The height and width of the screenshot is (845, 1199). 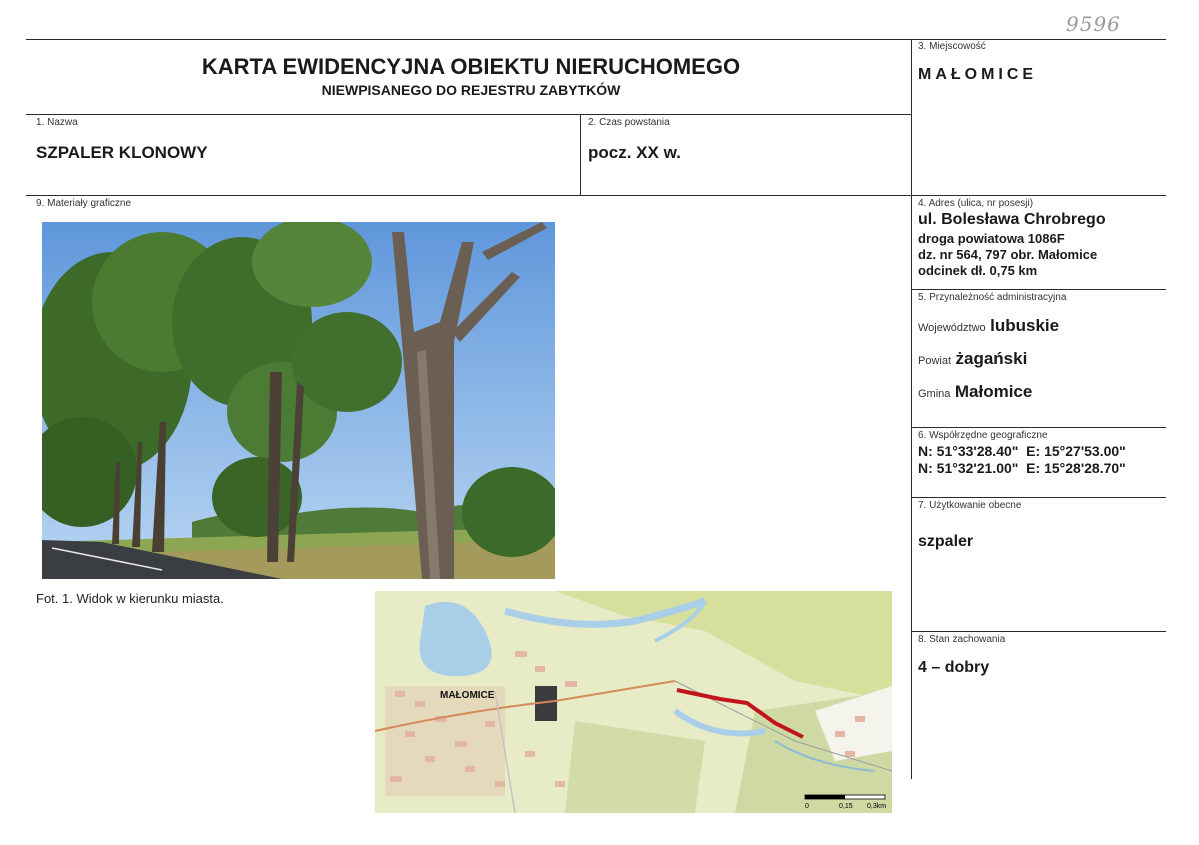 What do you see at coordinates (991, 358) in the screenshot?
I see `county-value: żagański` at bounding box center [991, 358].